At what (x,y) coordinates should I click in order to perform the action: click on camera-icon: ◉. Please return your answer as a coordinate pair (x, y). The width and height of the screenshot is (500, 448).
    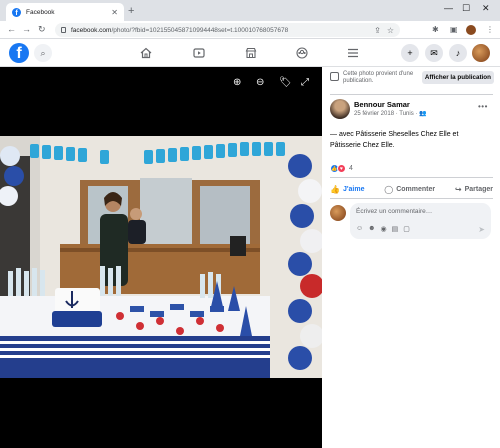
    Looking at the image, I should click on (384, 229).